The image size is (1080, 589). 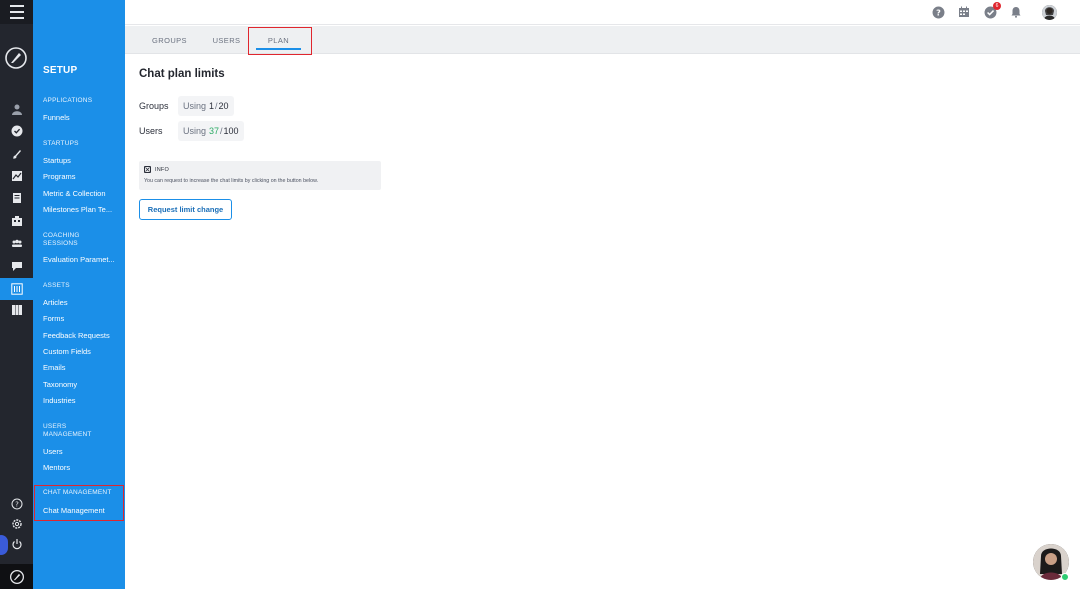 What do you see at coordinates (82, 384) in the screenshot?
I see `sidebar-item-taxonomy: Taxonomy` at bounding box center [82, 384].